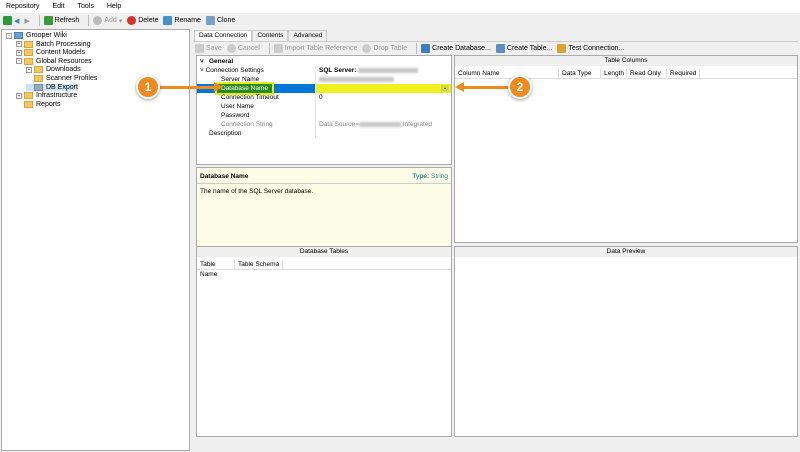 This screenshot has width=800, height=452. I want to click on tree-node: DB Export, so click(52, 87).